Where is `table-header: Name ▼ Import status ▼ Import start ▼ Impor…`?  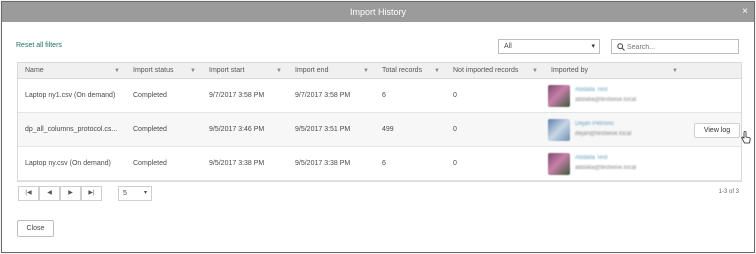 table-header: Name ▼ Import status ▼ Import start ▼ Impor… is located at coordinates (379, 71).